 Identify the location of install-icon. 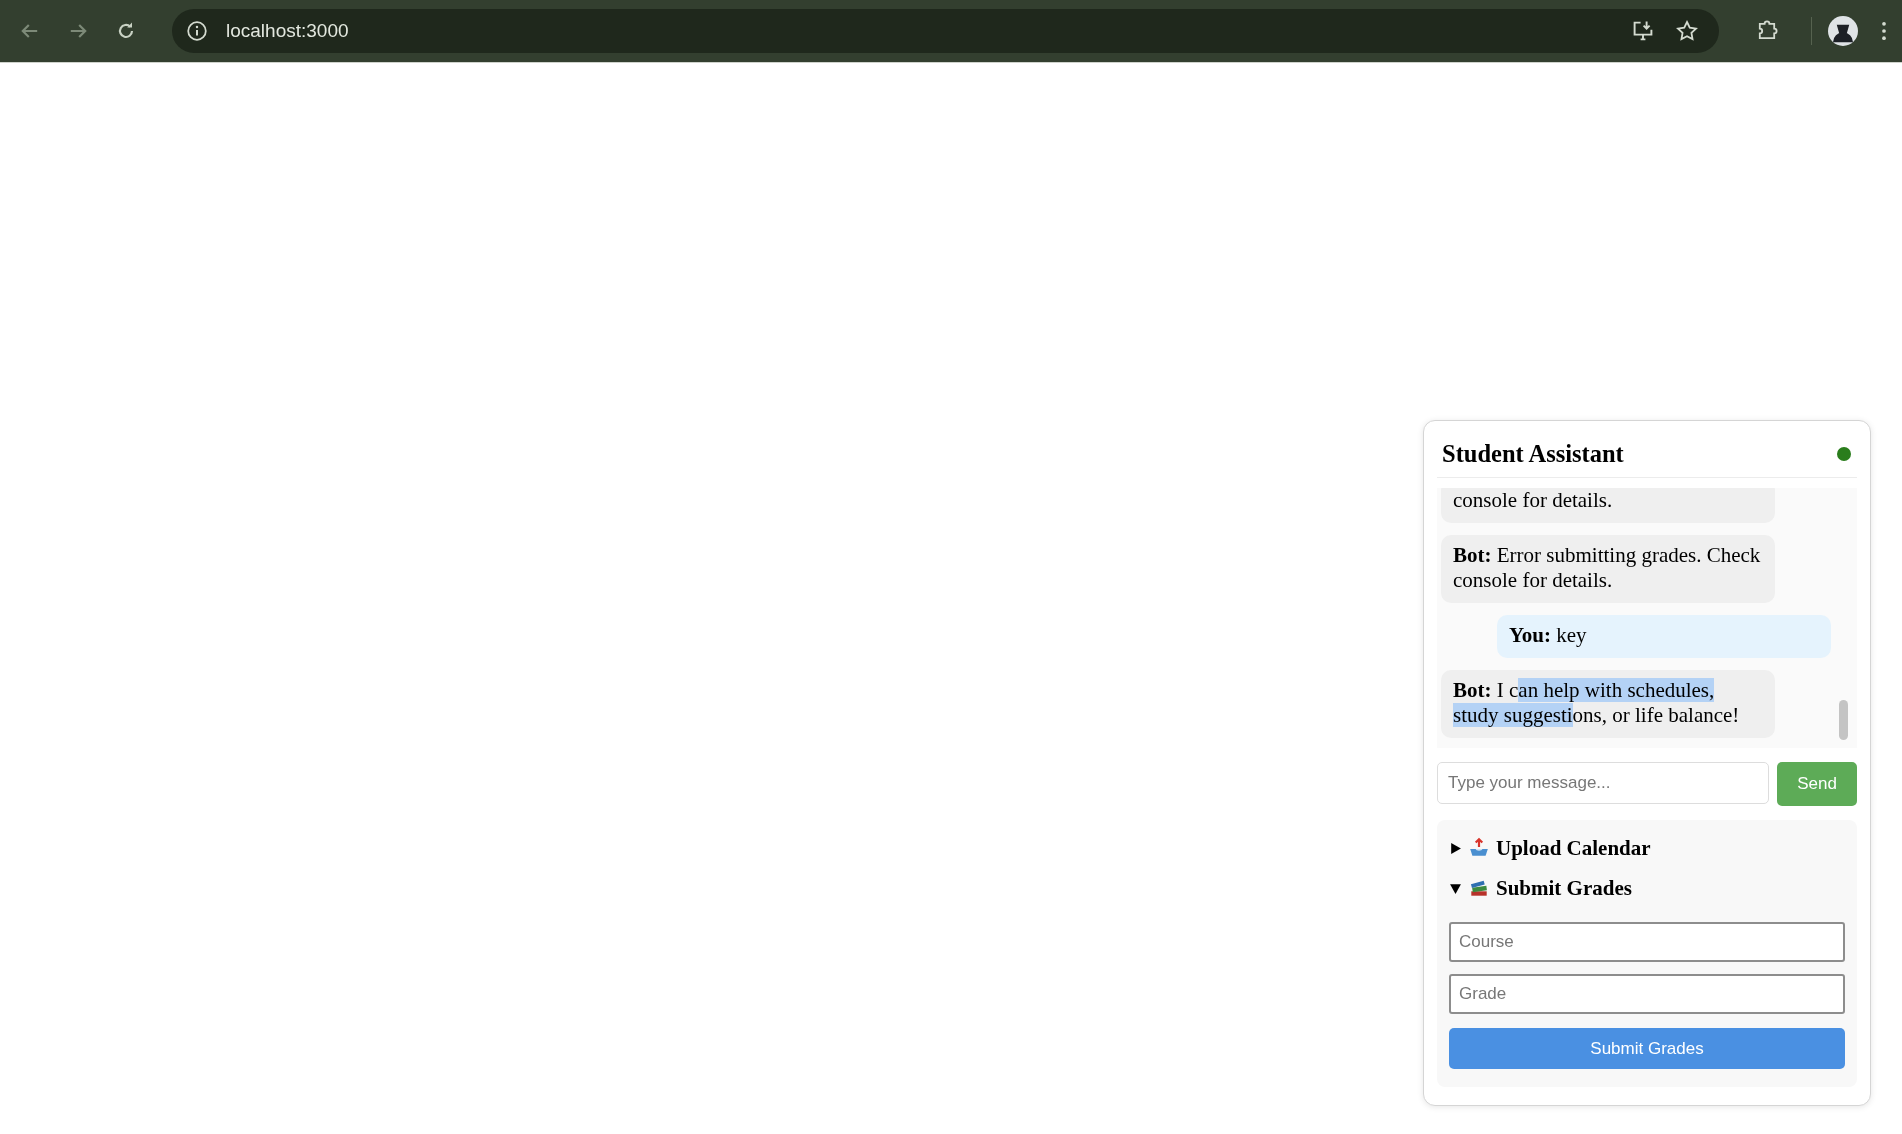
(1643, 31).